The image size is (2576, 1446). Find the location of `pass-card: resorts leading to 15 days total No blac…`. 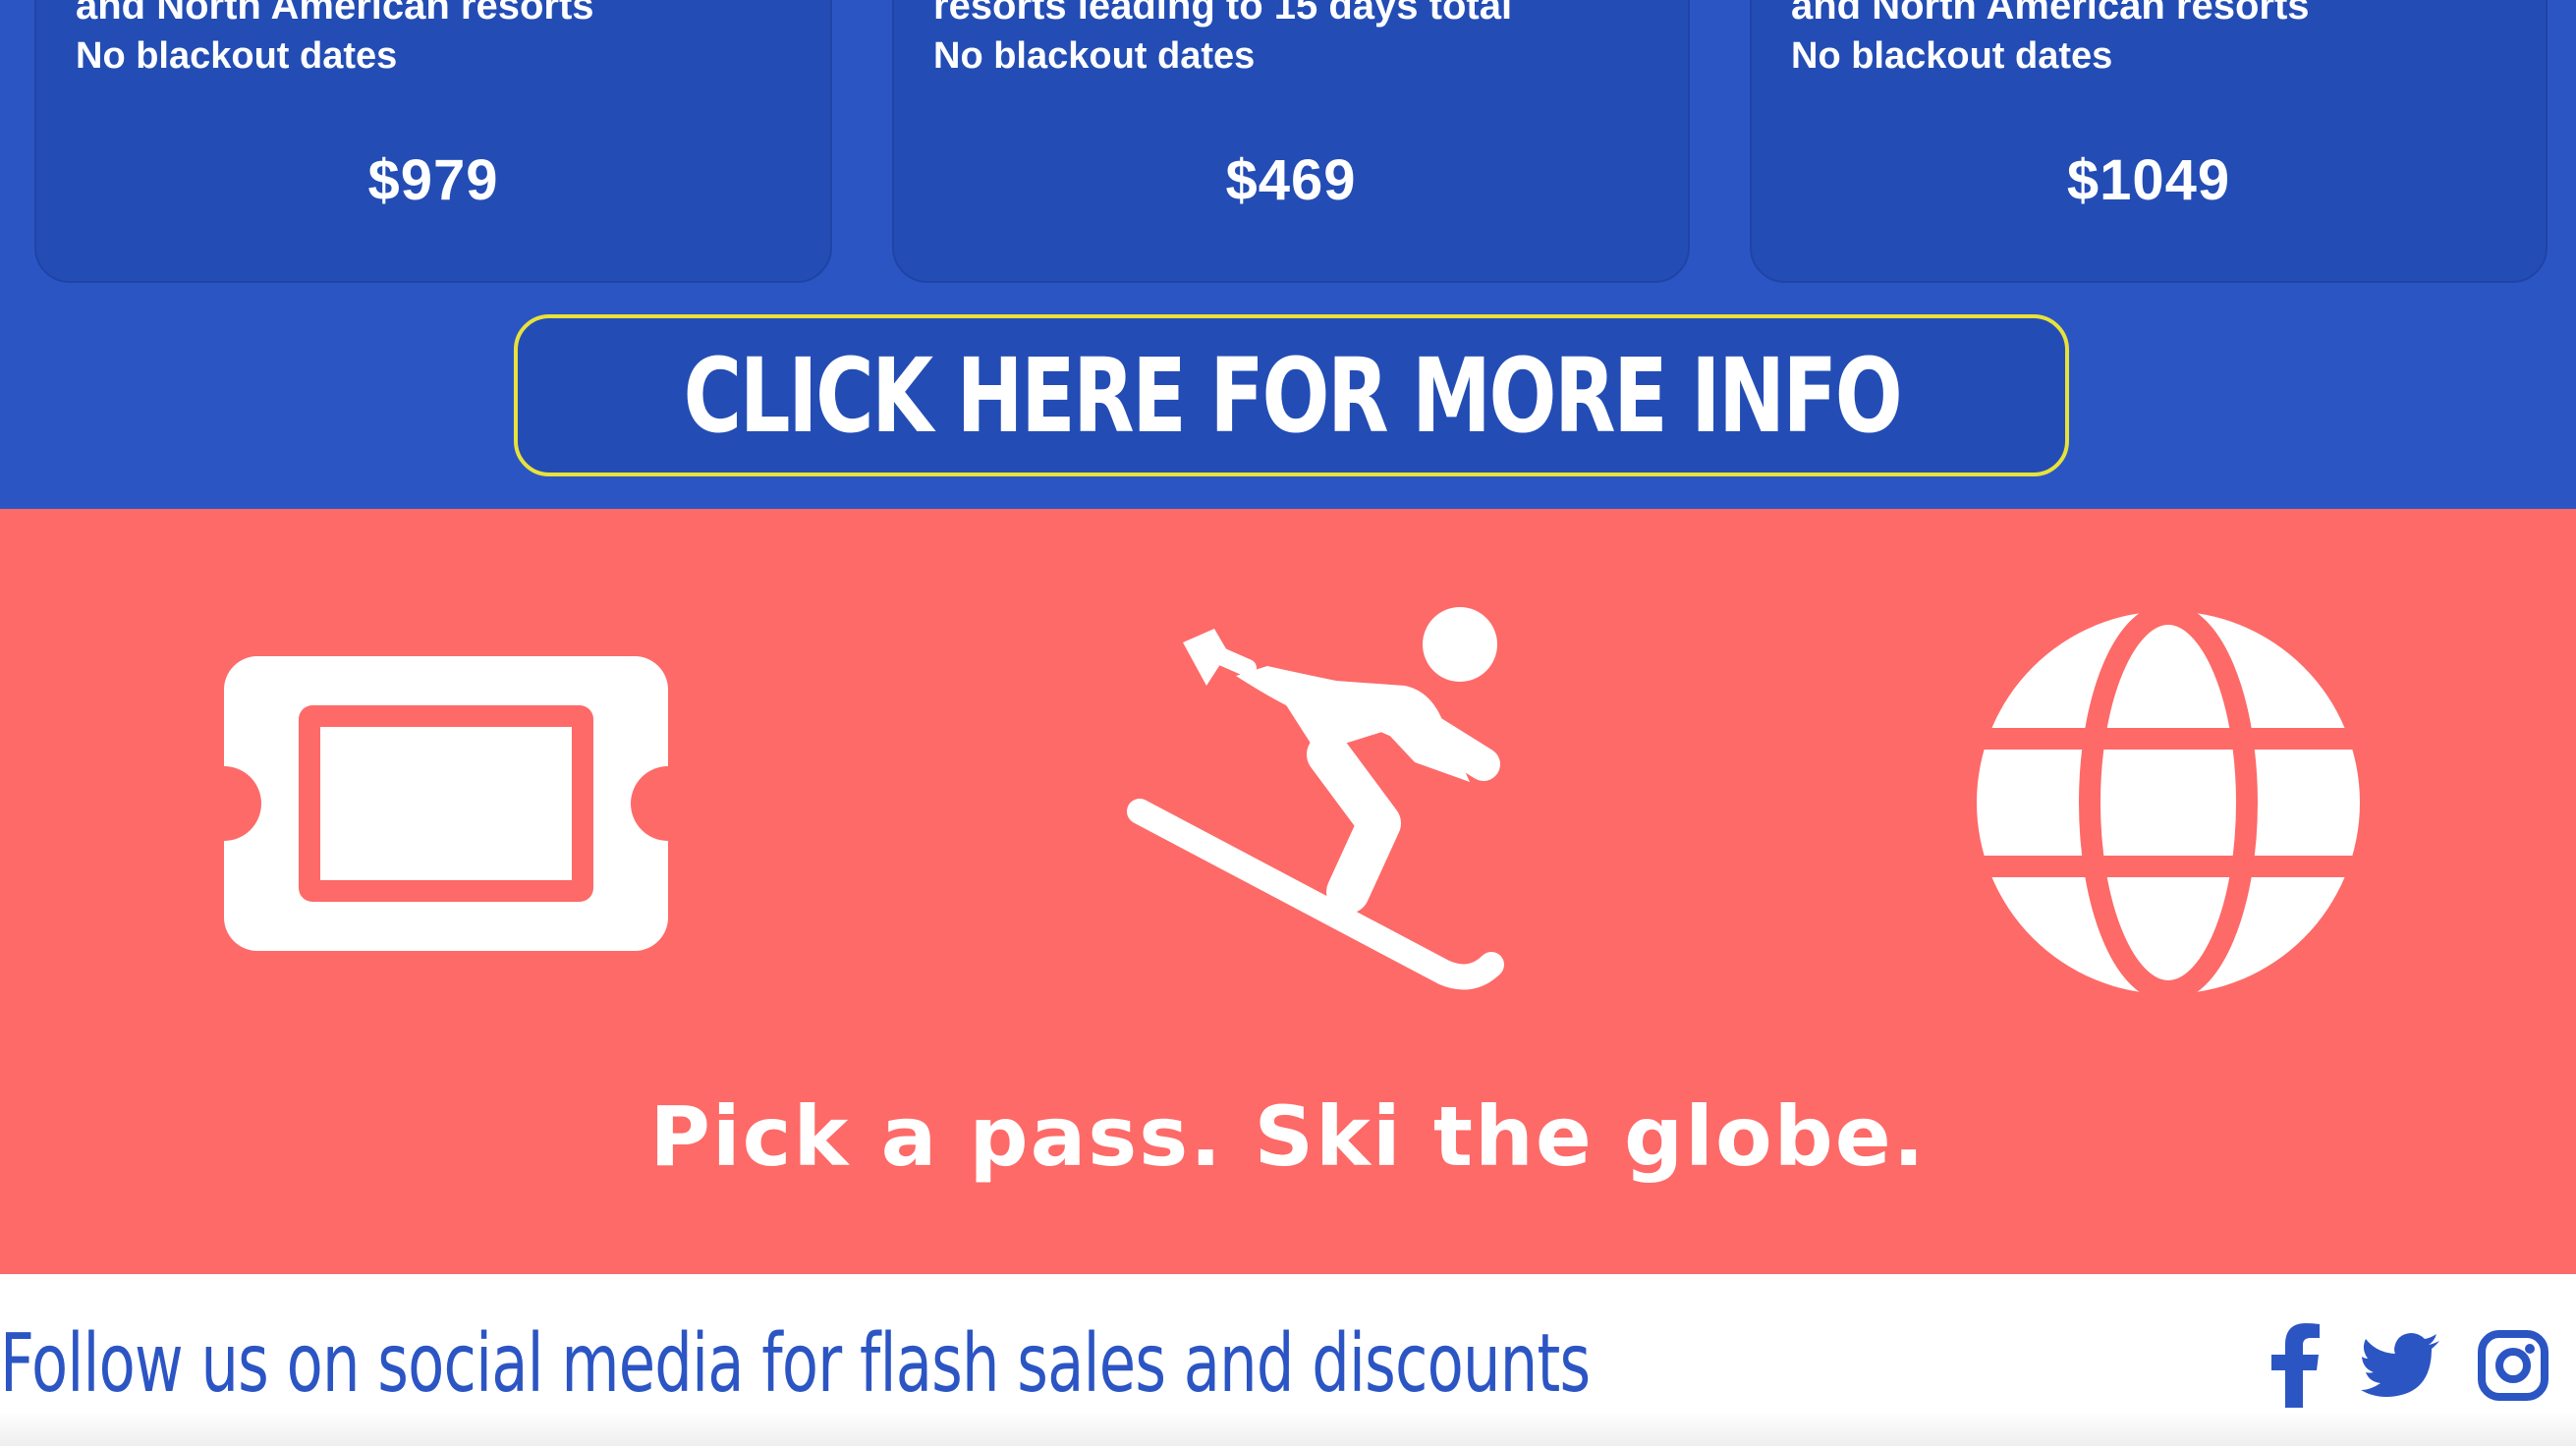

pass-card: resorts leading to 15 days total No blac… is located at coordinates (1291, 141).